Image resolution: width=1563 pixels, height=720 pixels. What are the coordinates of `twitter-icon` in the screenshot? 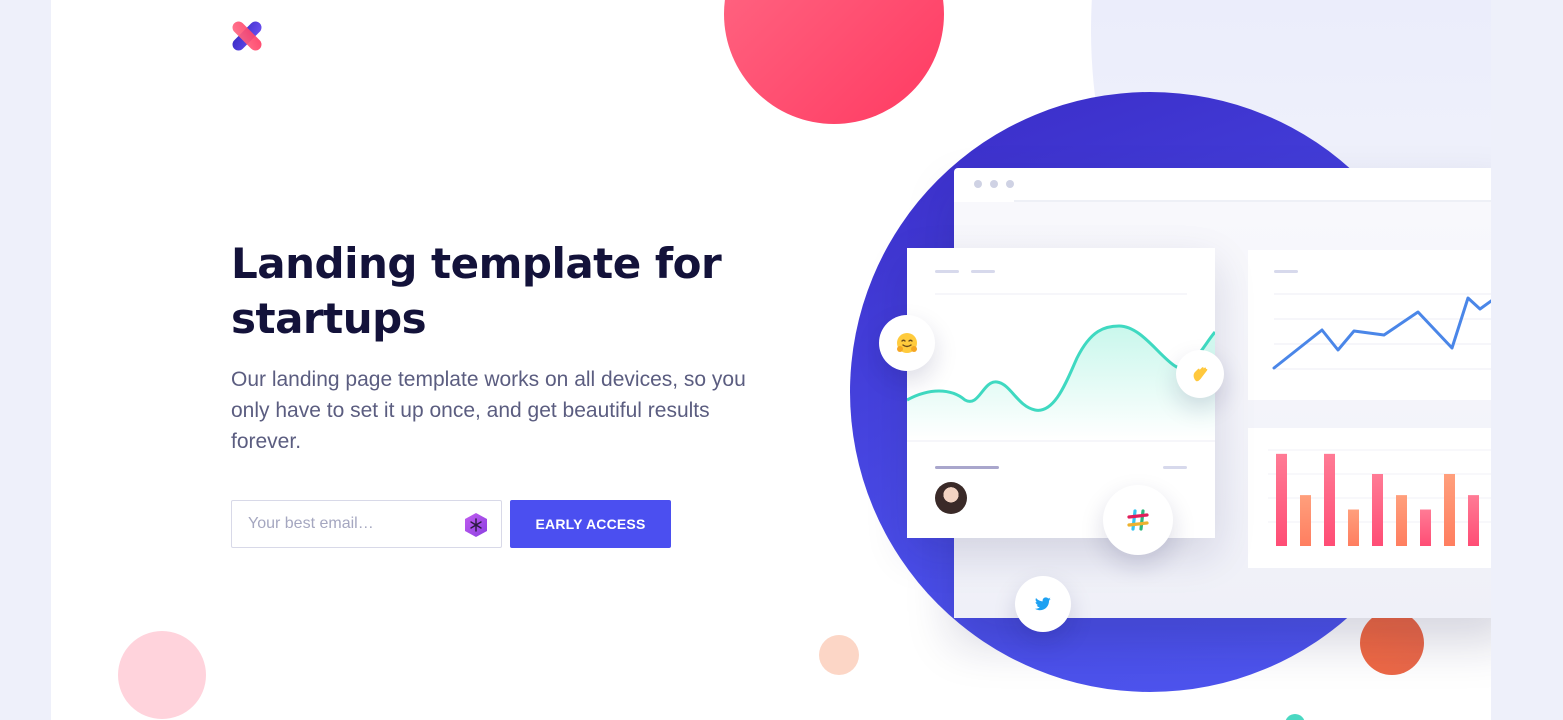 It's located at (1043, 604).